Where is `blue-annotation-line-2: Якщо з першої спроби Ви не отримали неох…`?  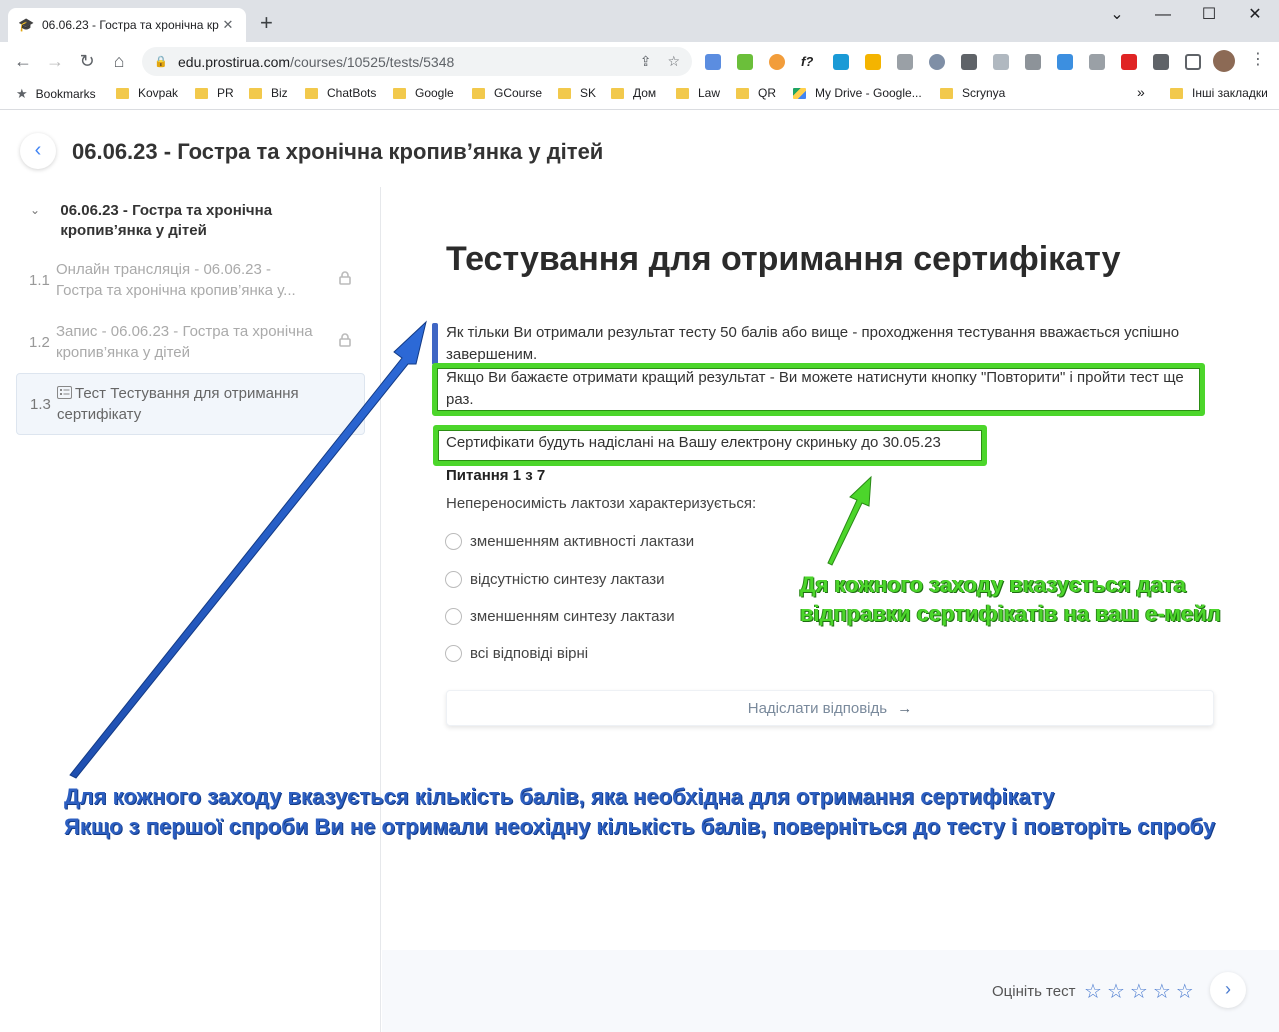
blue-annotation-line-2: Якщо з першої спроби Ви не отримали неох… is located at coordinates (640, 826).